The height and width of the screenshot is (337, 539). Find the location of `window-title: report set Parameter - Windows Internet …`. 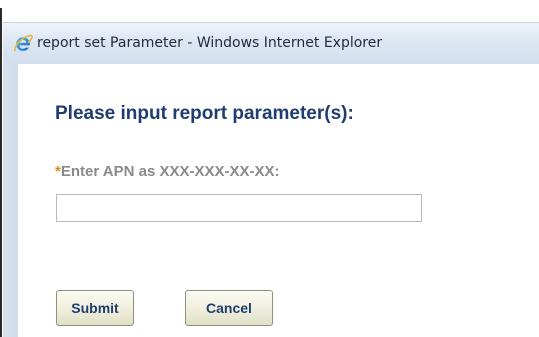

window-title: report set Parameter - Windows Internet … is located at coordinates (210, 43).